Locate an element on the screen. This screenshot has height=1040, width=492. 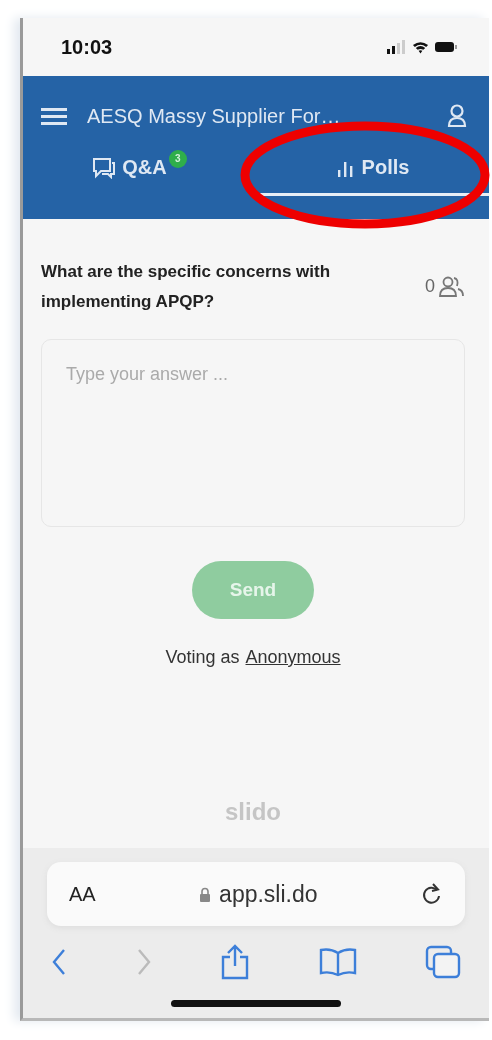
poll-question: What are the specific concerns with implementing APQP? is located at coordinates (186, 287).